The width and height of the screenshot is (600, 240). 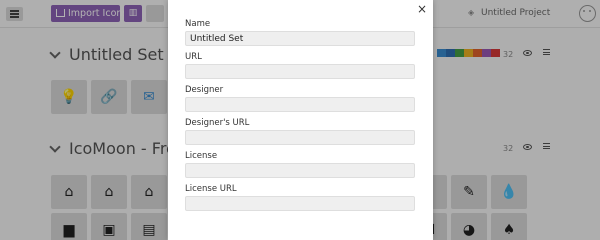 What do you see at coordinates (300, 203) in the screenshot?
I see `license-url-field` at bounding box center [300, 203].